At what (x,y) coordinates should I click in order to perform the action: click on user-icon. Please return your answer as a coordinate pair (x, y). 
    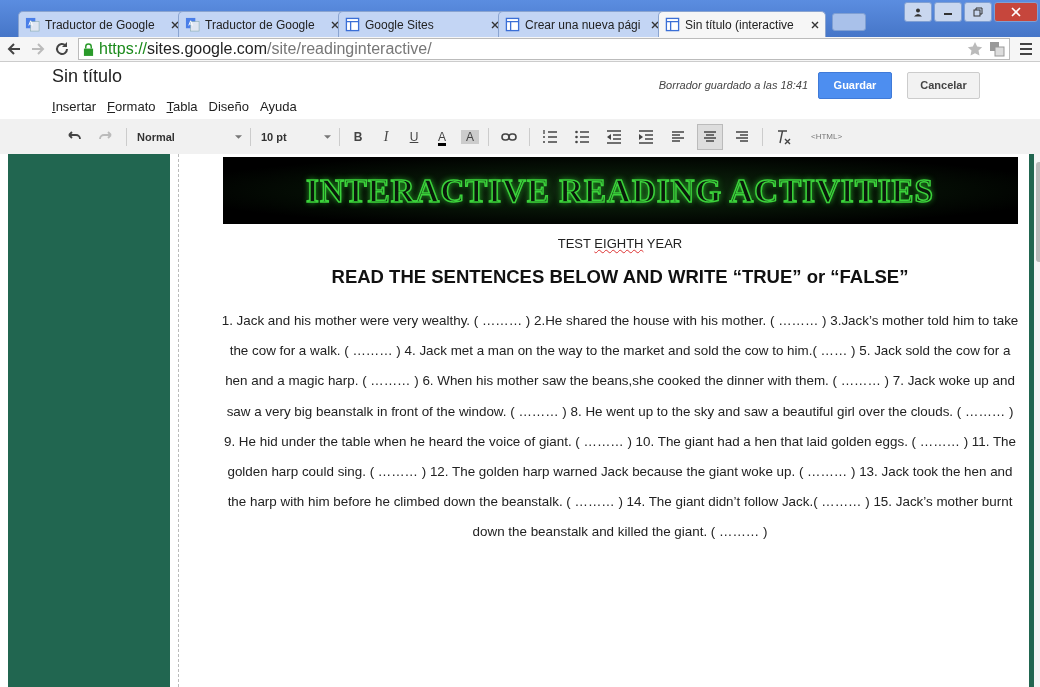
    Looking at the image, I should click on (918, 12).